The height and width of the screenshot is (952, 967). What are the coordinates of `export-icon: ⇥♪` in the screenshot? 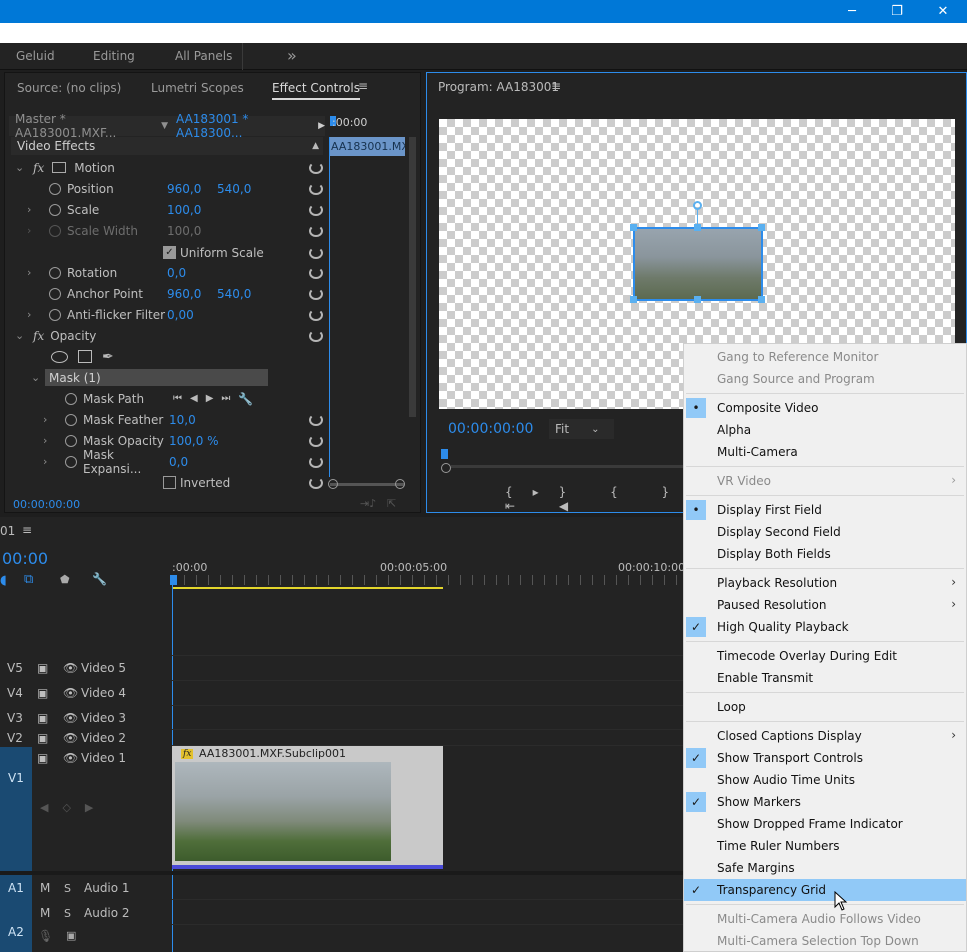 It's located at (368, 503).